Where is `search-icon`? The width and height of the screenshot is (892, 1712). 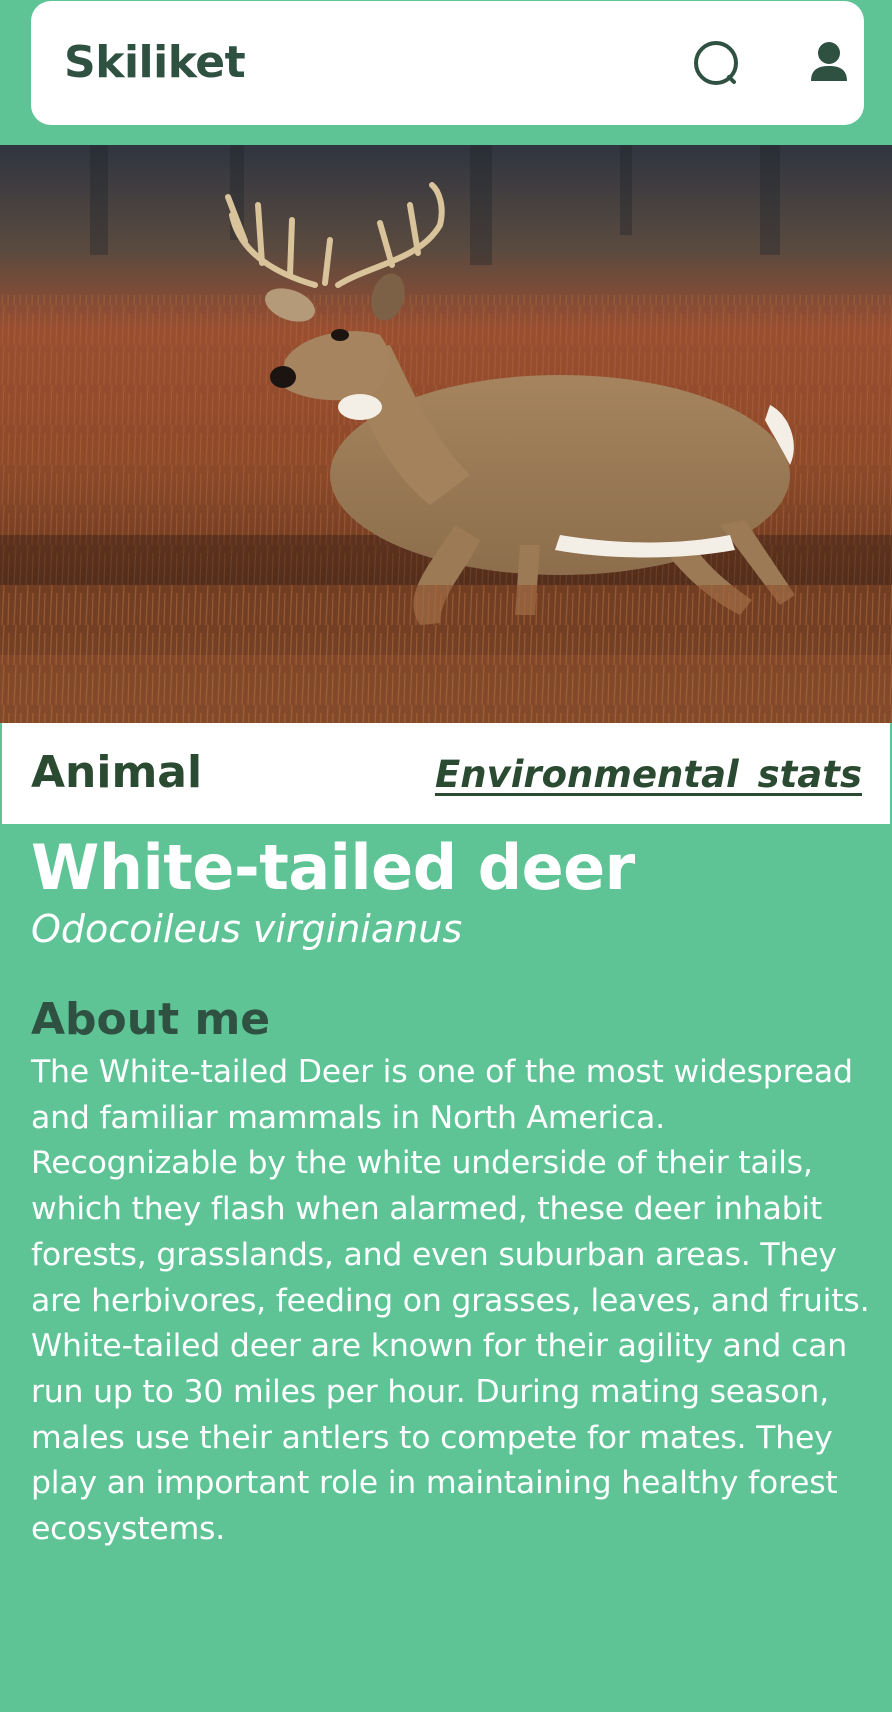 search-icon is located at coordinates (716, 63).